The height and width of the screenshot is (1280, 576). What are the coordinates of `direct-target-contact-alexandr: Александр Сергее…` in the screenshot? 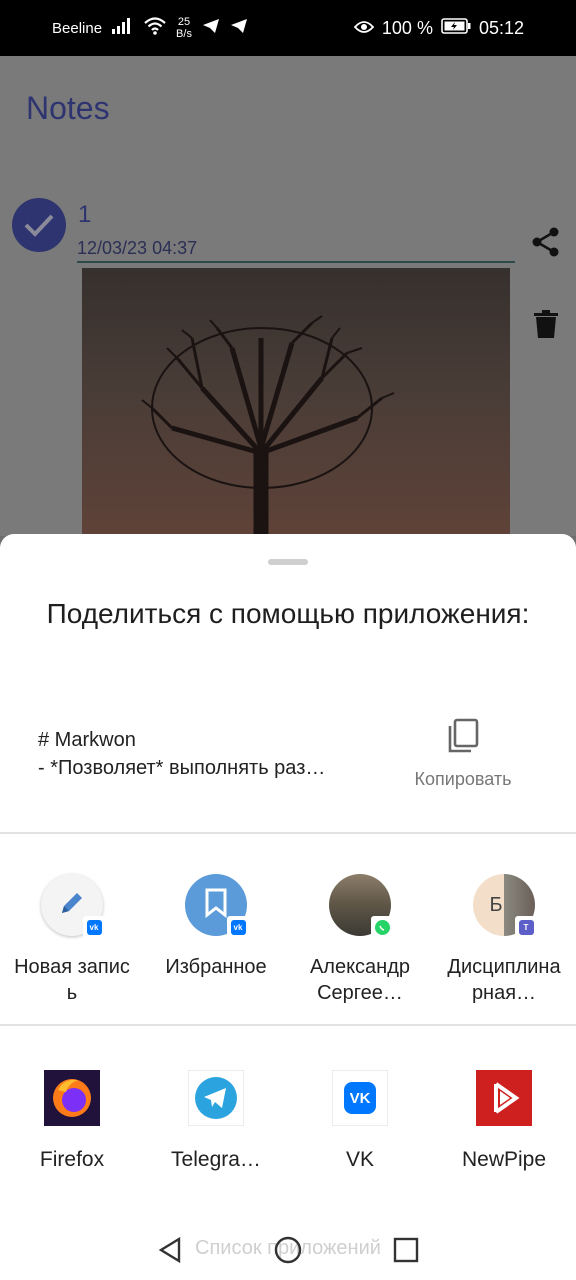 It's located at (360, 940).